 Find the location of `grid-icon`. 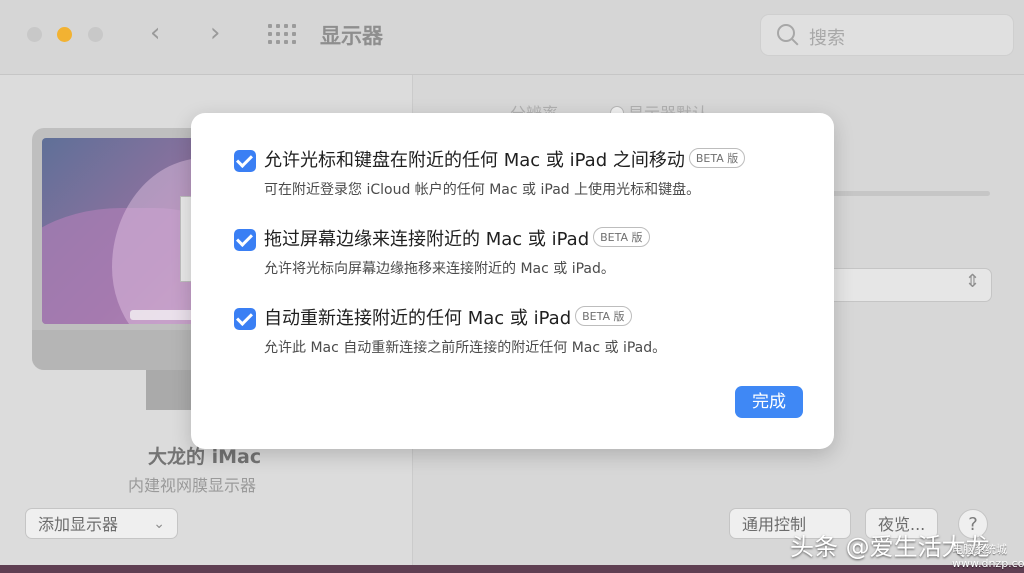

grid-icon is located at coordinates (282, 35).